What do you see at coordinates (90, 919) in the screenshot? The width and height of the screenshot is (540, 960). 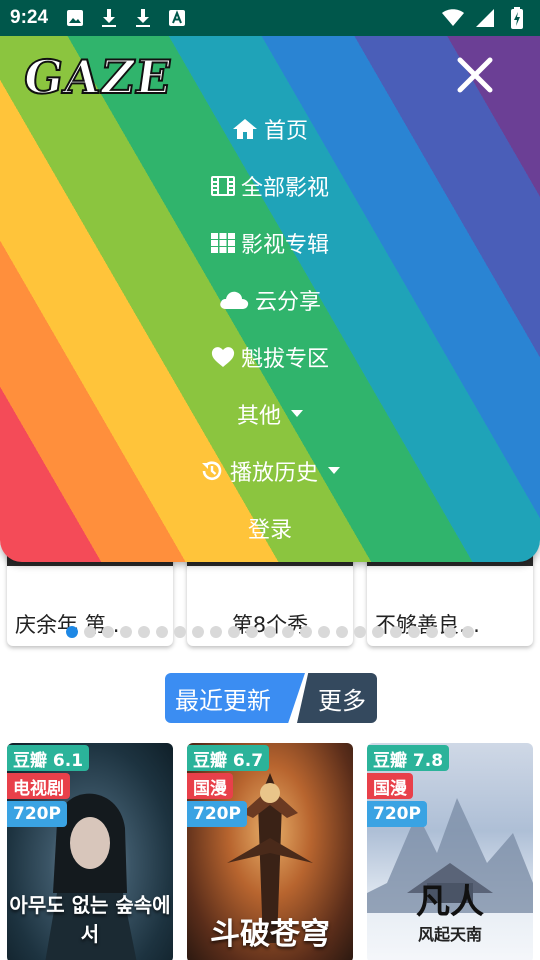 I see `poster-art-text: 아무도 없는 숲속에서` at bounding box center [90, 919].